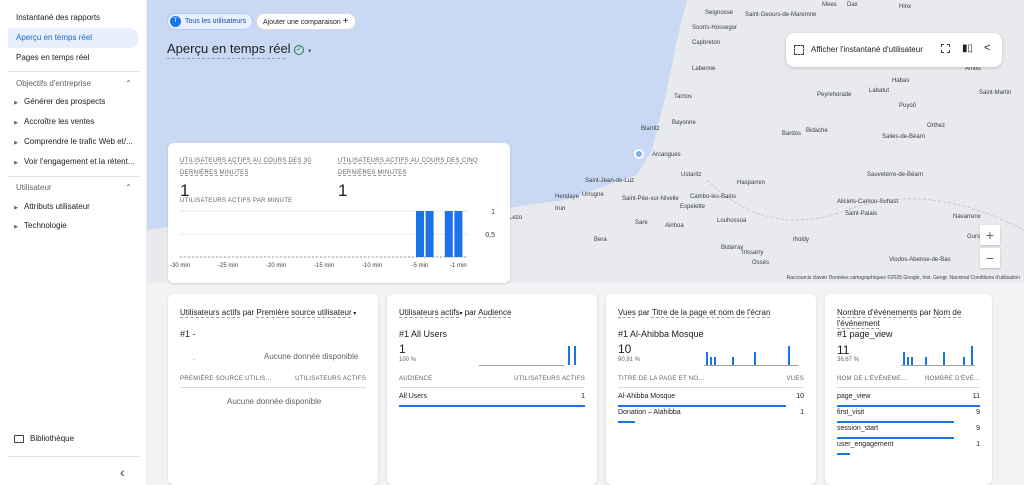 The height and width of the screenshot is (485, 1024). Describe the element at coordinates (194, 360) in the screenshot. I see `placeholder-dash: -` at that location.